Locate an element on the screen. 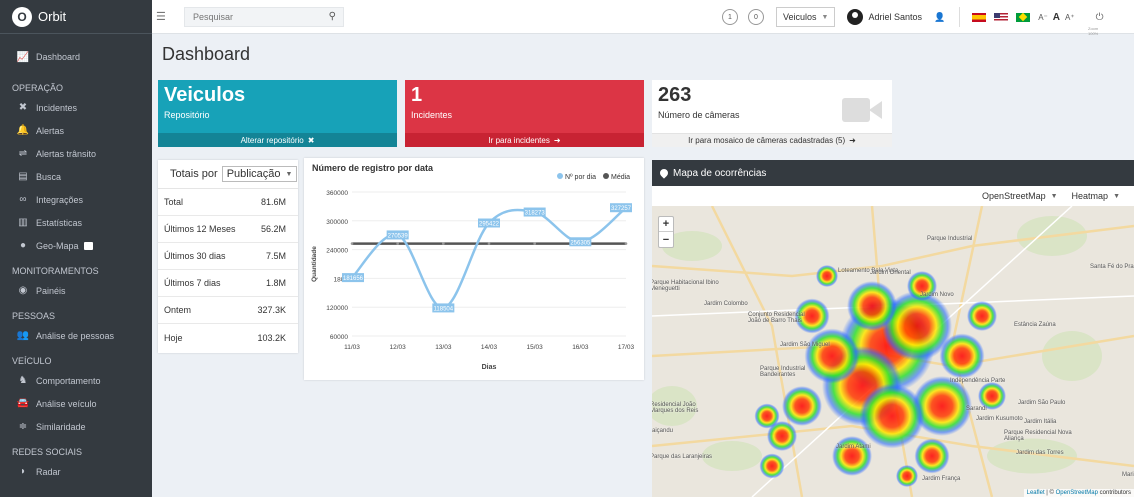 This screenshot has height=497, width=1134. sidebar-item: ▤ Busca is located at coordinates (76, 176).